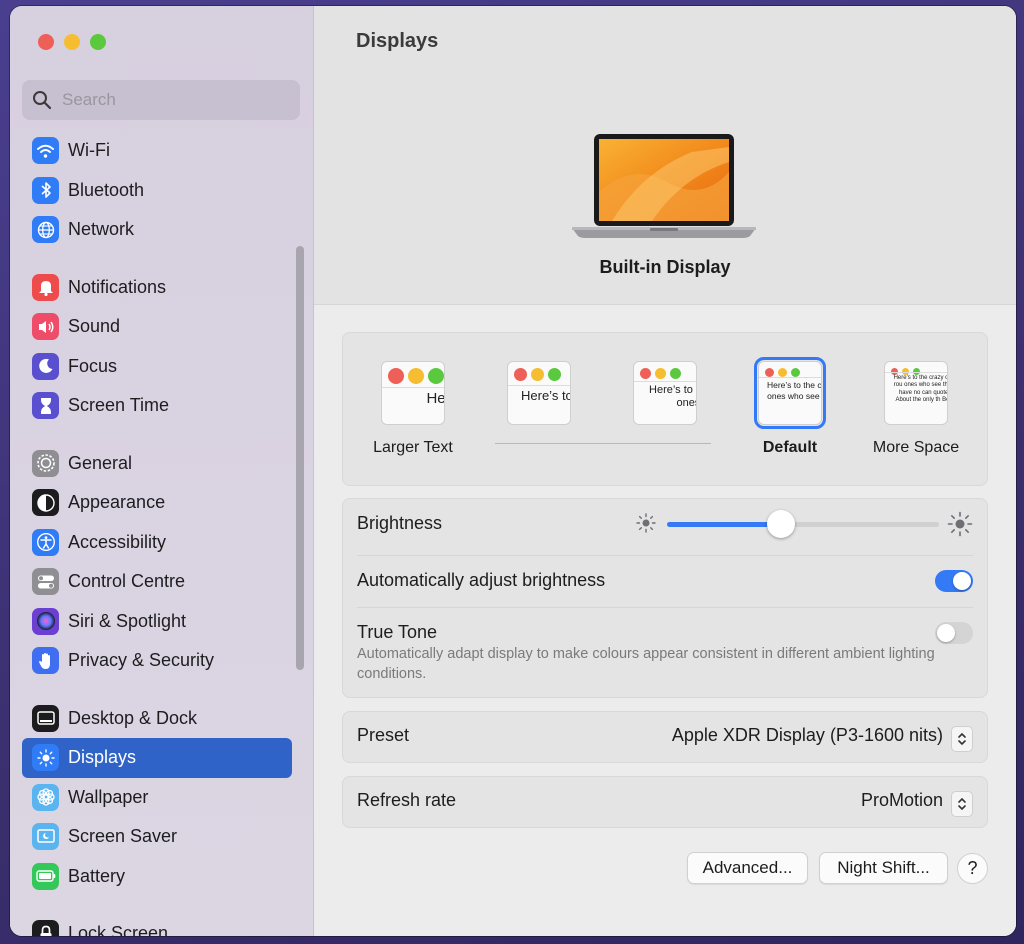 The image size is (1024, 944). What do you see at coordinates (157, 367) in the screenshot?
I see `sidebar-item-focus: Focus` at bounding box center [157, 367].